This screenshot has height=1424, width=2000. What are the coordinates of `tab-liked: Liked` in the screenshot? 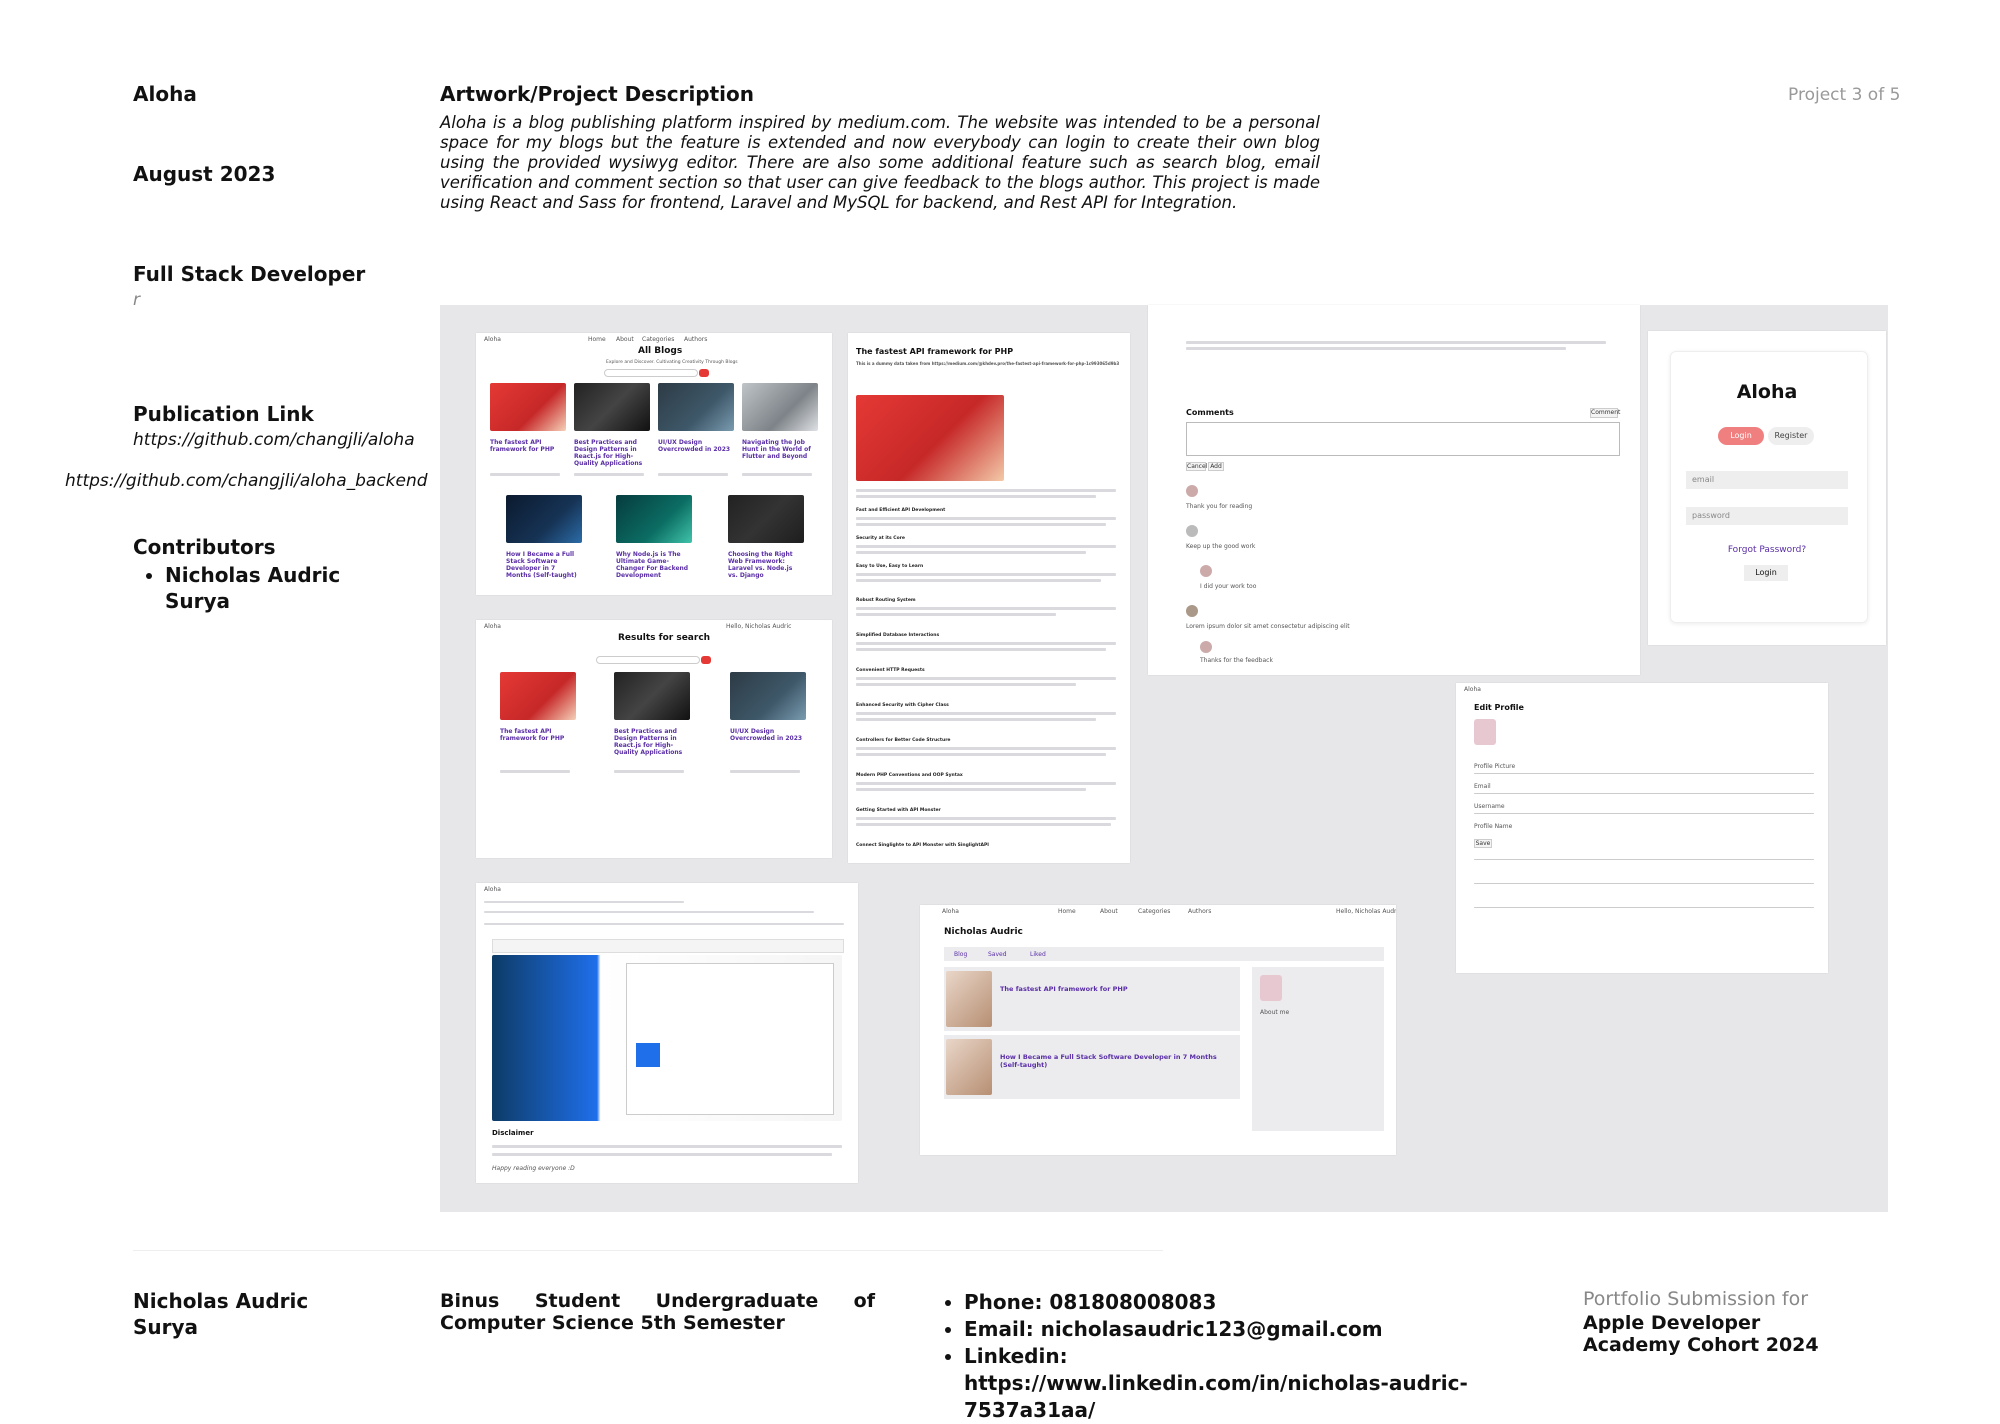 It's located at (1038, 954).